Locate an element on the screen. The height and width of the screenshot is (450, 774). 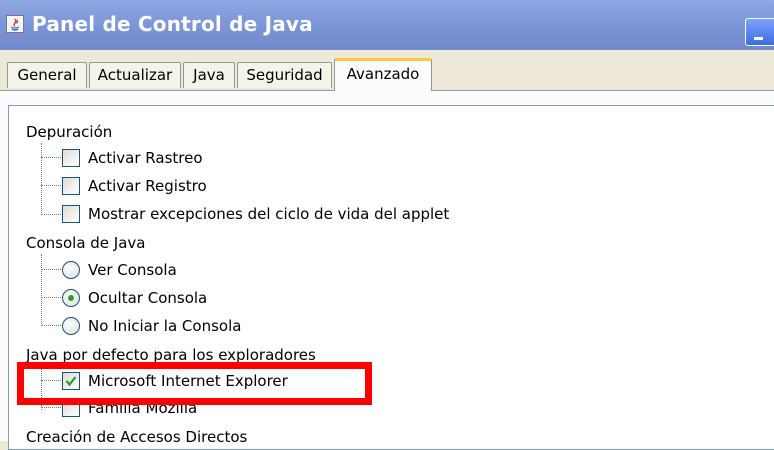
group-label-exploradores: Java por defecto para los exploradores is located at coordinates (171, 355).